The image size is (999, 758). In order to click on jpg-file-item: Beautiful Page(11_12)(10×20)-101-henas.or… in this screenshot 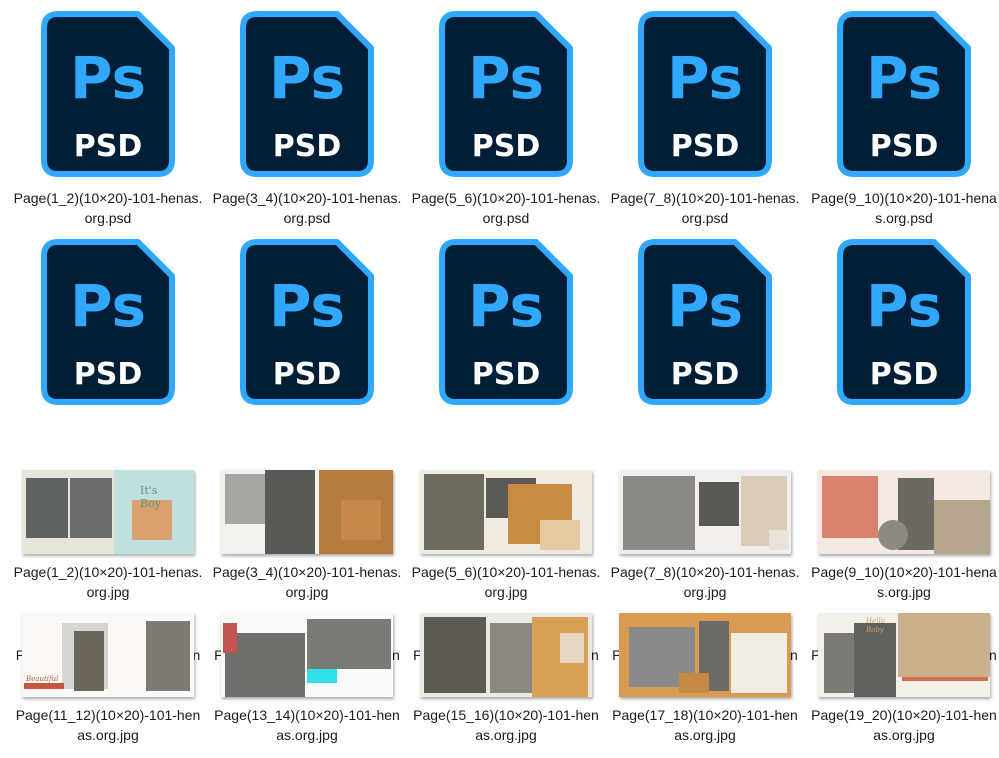, I will do `click(108, 678)`.